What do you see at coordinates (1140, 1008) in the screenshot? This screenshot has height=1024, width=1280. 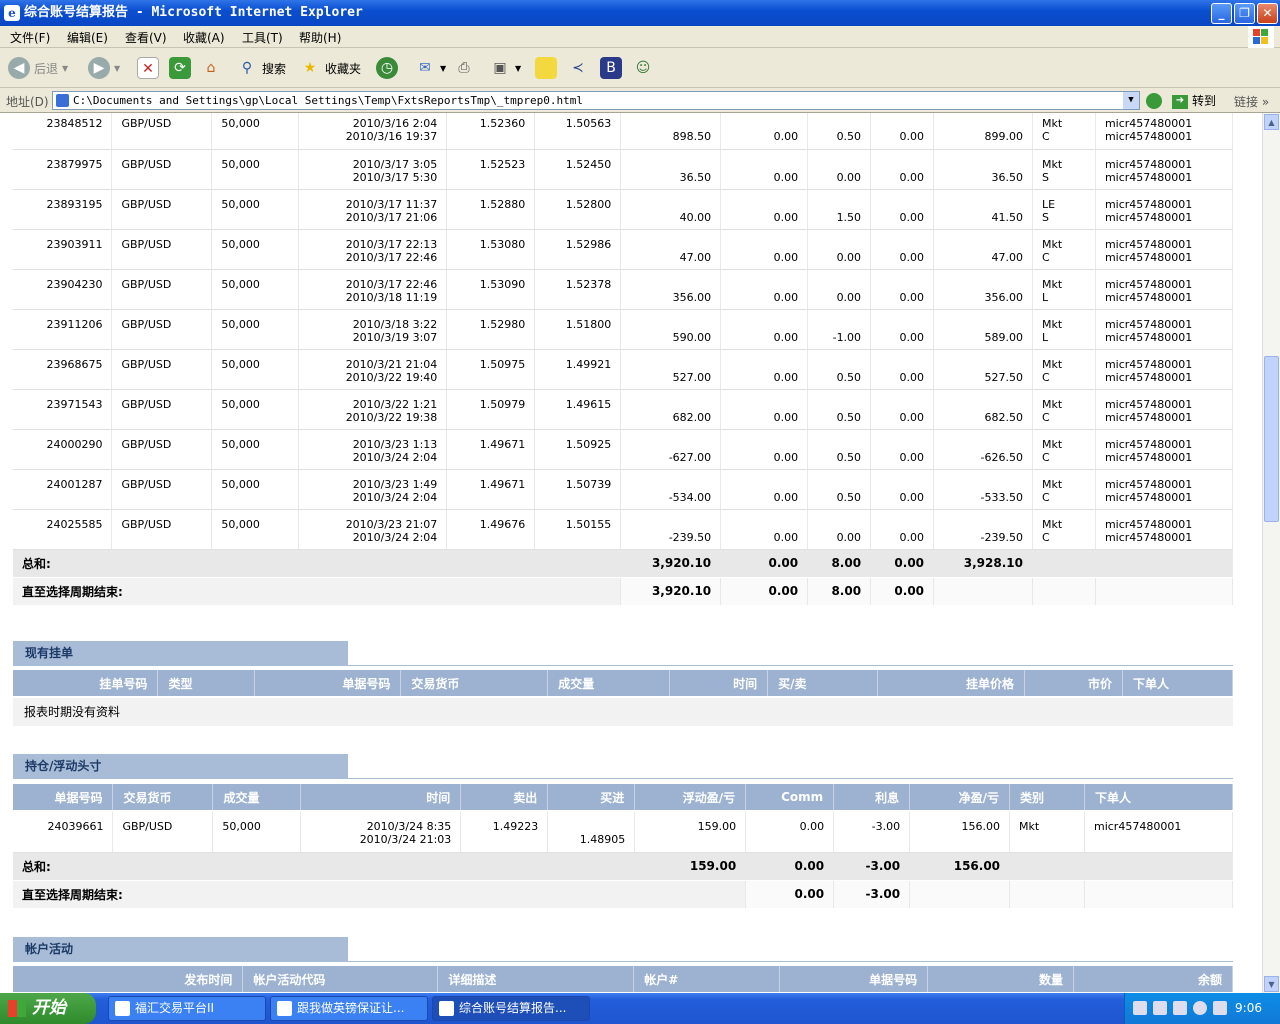 I see `keyboard-icon` at bounding box center [1140, 1008].